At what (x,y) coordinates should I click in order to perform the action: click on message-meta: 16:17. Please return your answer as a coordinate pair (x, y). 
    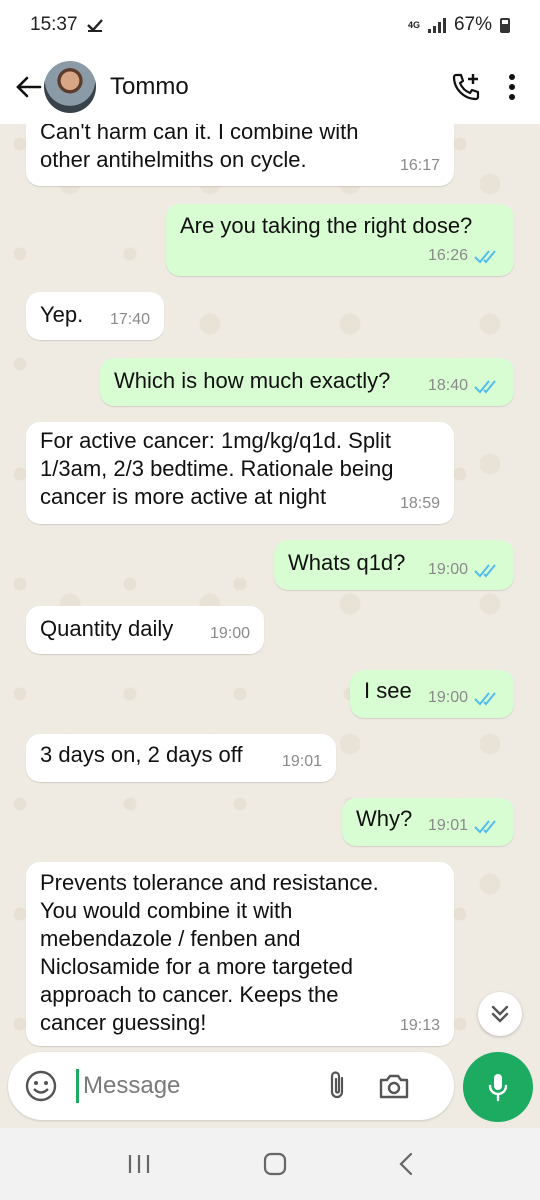
    Looking at the image, I should click on (420, 166).